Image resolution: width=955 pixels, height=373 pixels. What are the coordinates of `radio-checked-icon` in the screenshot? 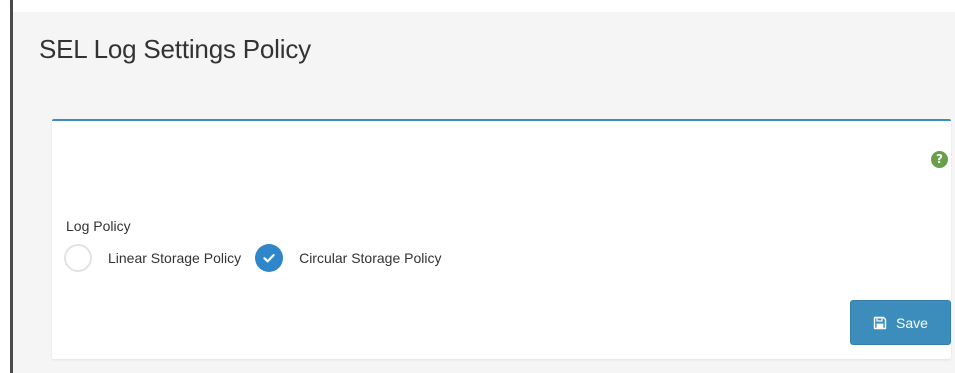 It's located at (269, 258).